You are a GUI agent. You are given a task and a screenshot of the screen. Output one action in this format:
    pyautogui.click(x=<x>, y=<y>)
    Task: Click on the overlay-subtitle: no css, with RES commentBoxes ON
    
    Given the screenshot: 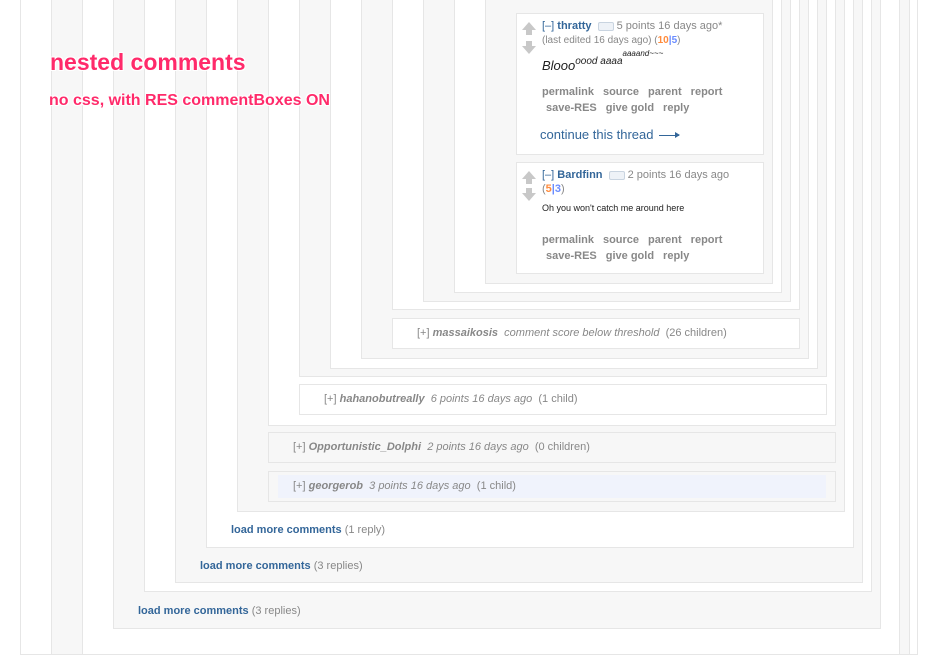 What is the action you would take?
    pyautogui.click(x=189, y=100)
    